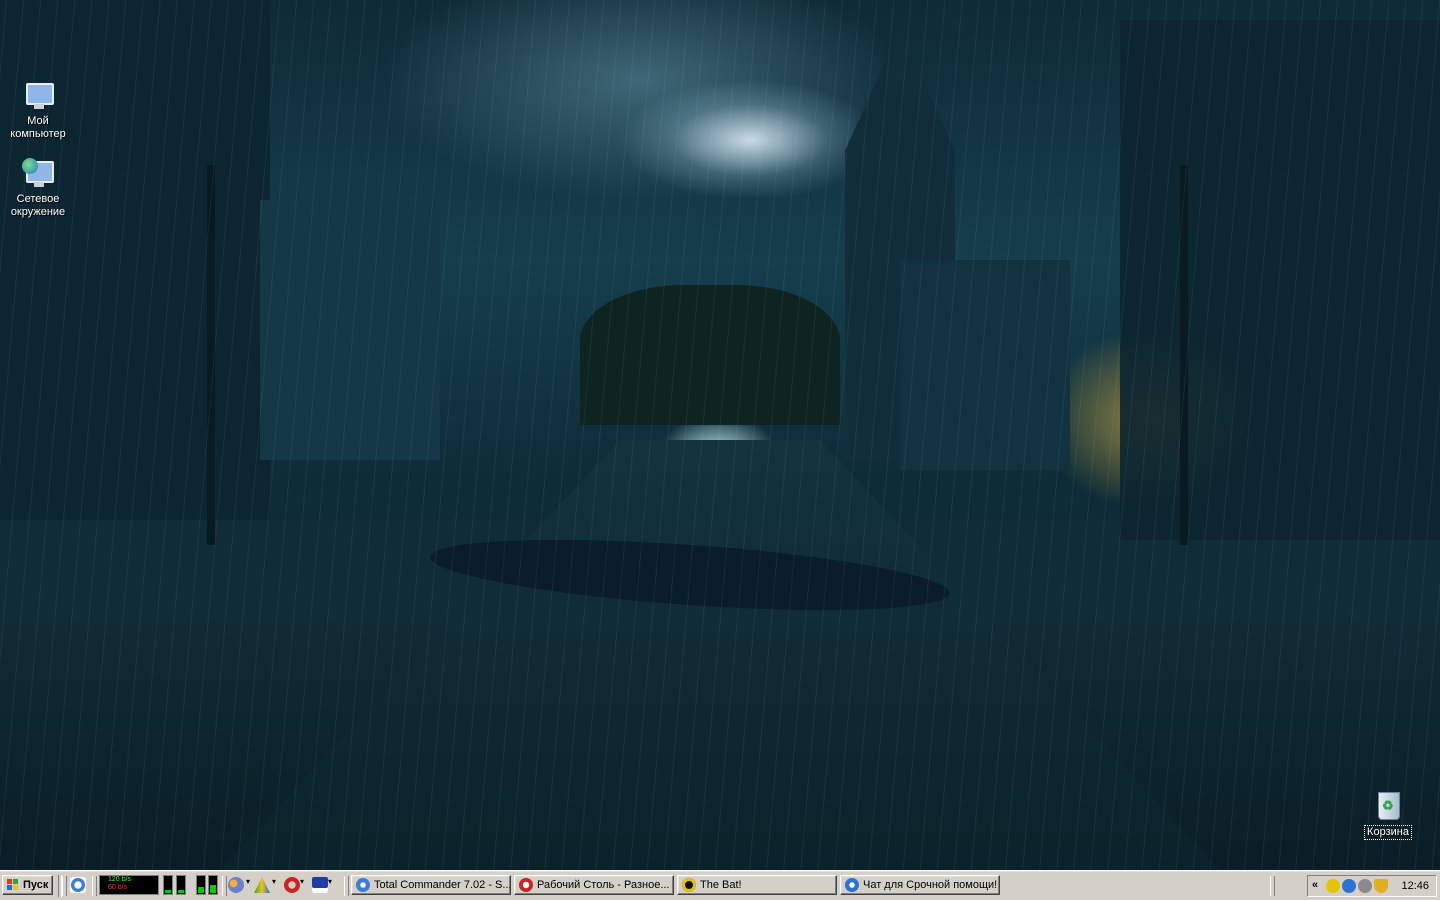 Image resolution: width=1440 pixels, height=900 pixels. I want to click on network-places-icon, so click(38, 174).